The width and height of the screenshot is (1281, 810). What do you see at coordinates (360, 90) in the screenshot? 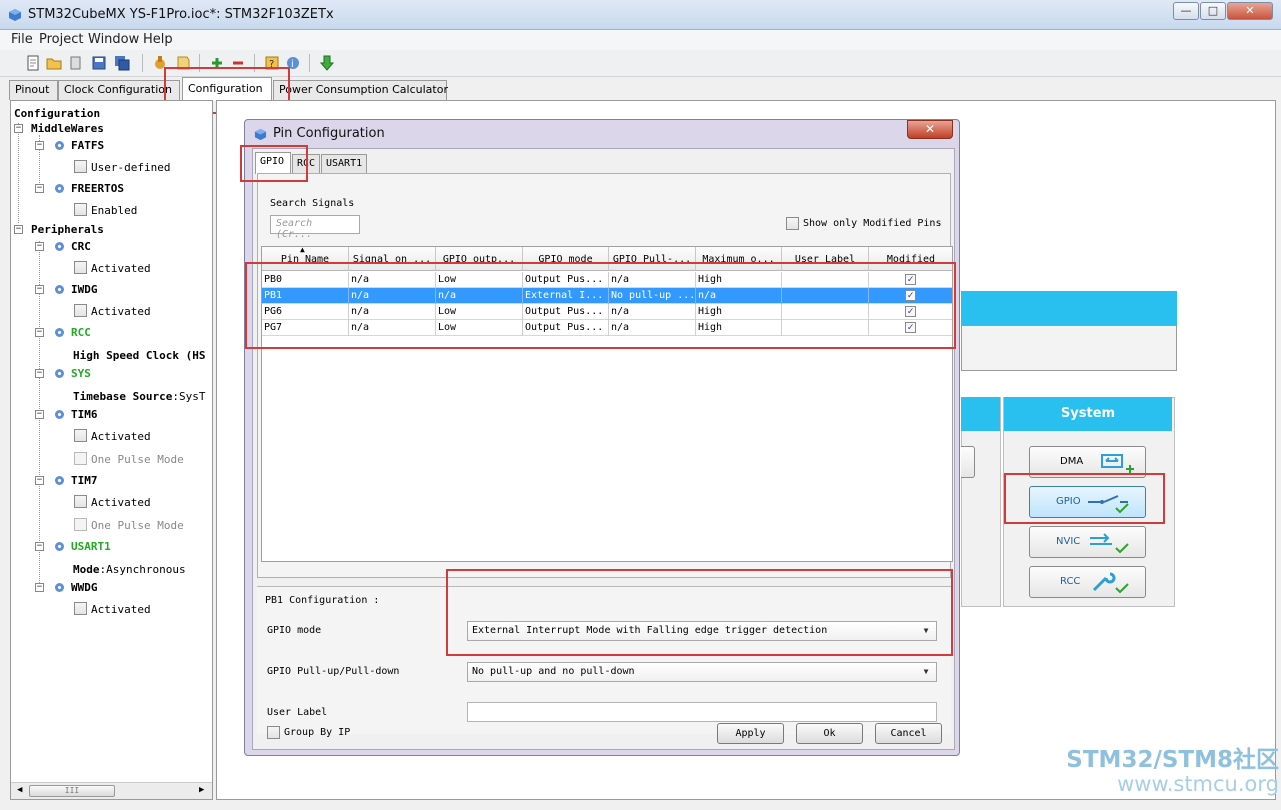
I see `tab-power-consumption-calculator: Power Consumption Calculator` at bounding box center [360, 90].